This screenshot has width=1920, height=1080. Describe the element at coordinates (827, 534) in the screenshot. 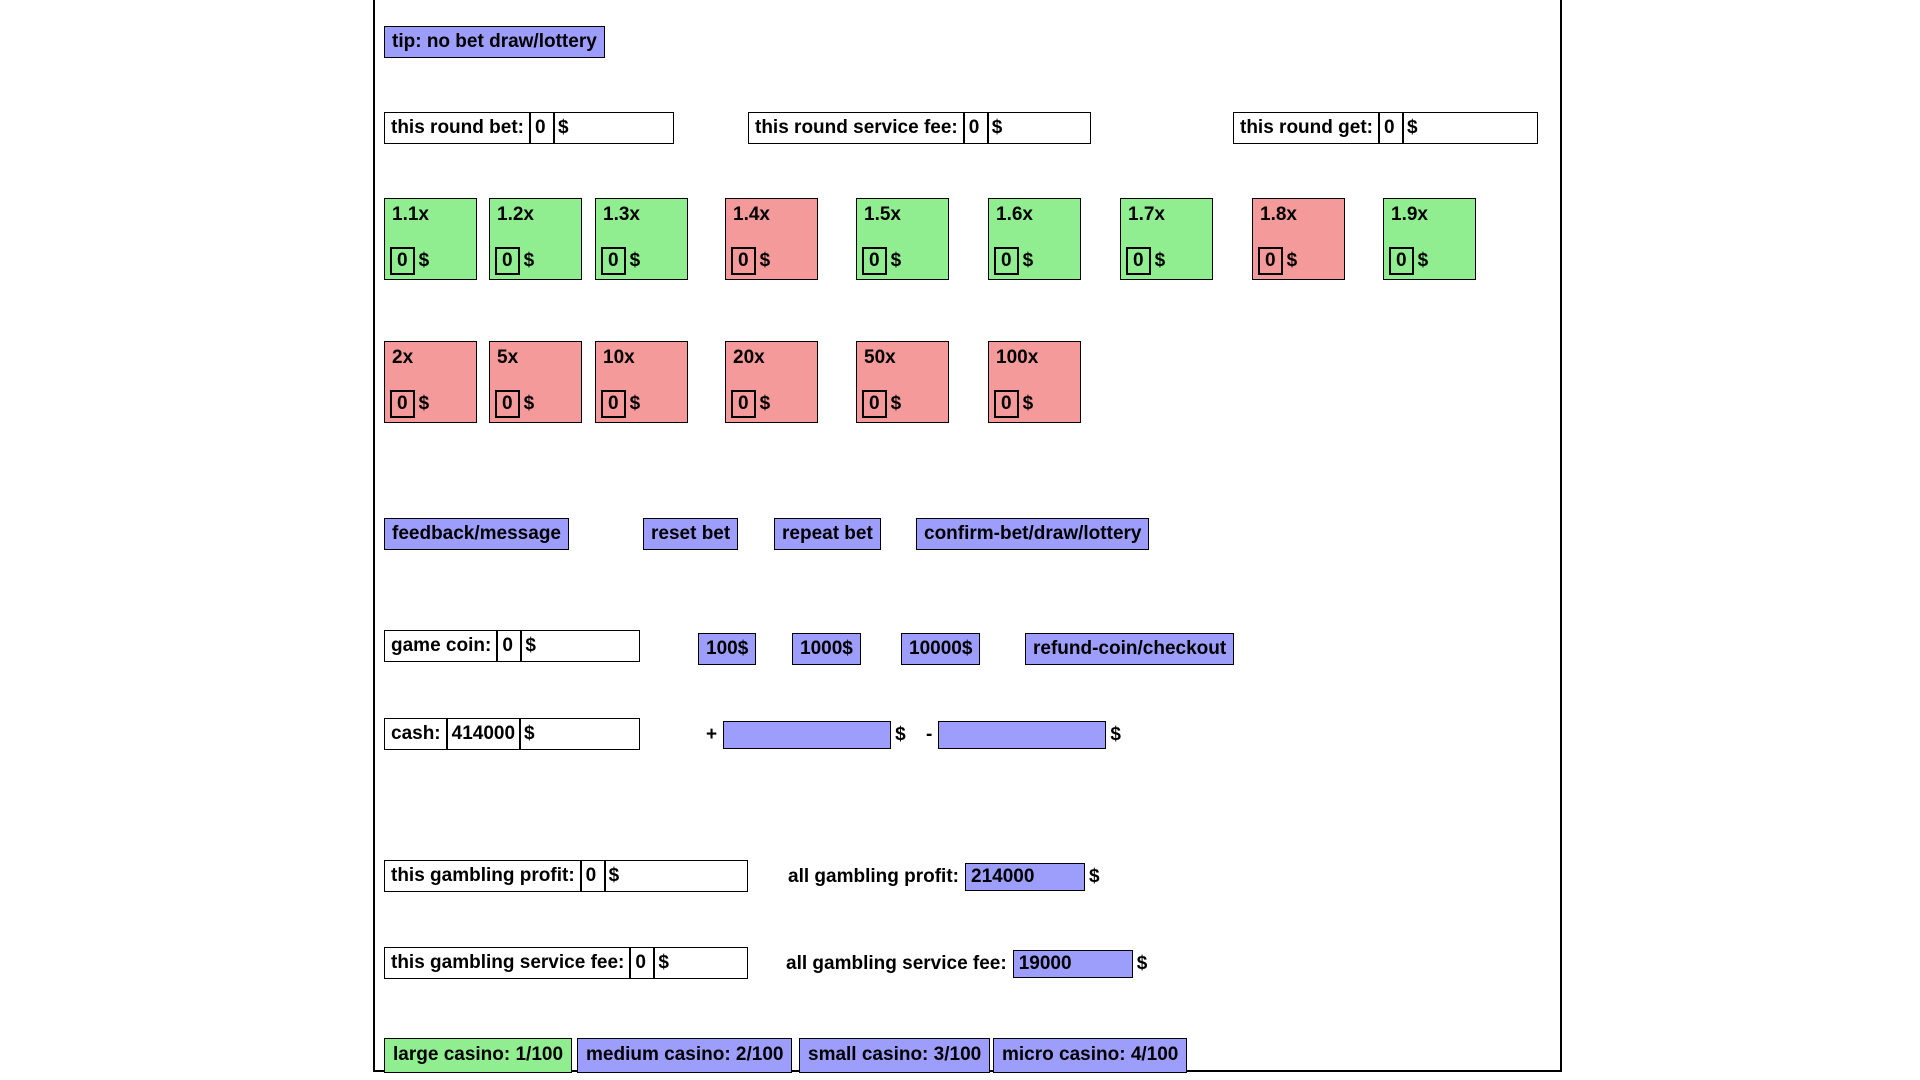

I see `repeat-bet-button: repeat bet` at that location.